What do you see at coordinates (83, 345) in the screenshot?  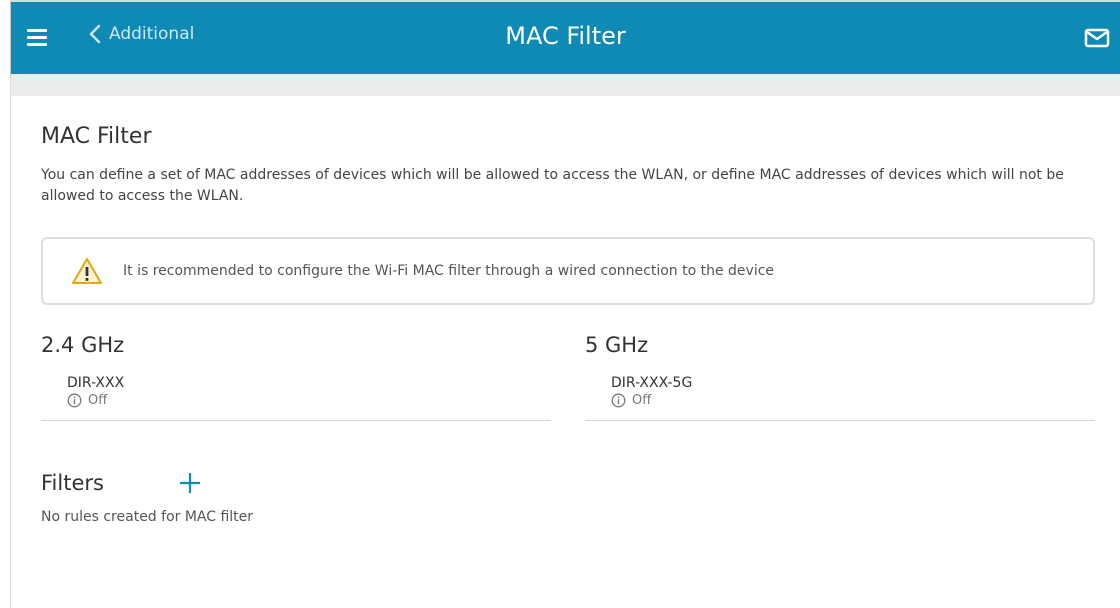 I see `band-title: 2.4 GHz` at bounding box center [83, 345].